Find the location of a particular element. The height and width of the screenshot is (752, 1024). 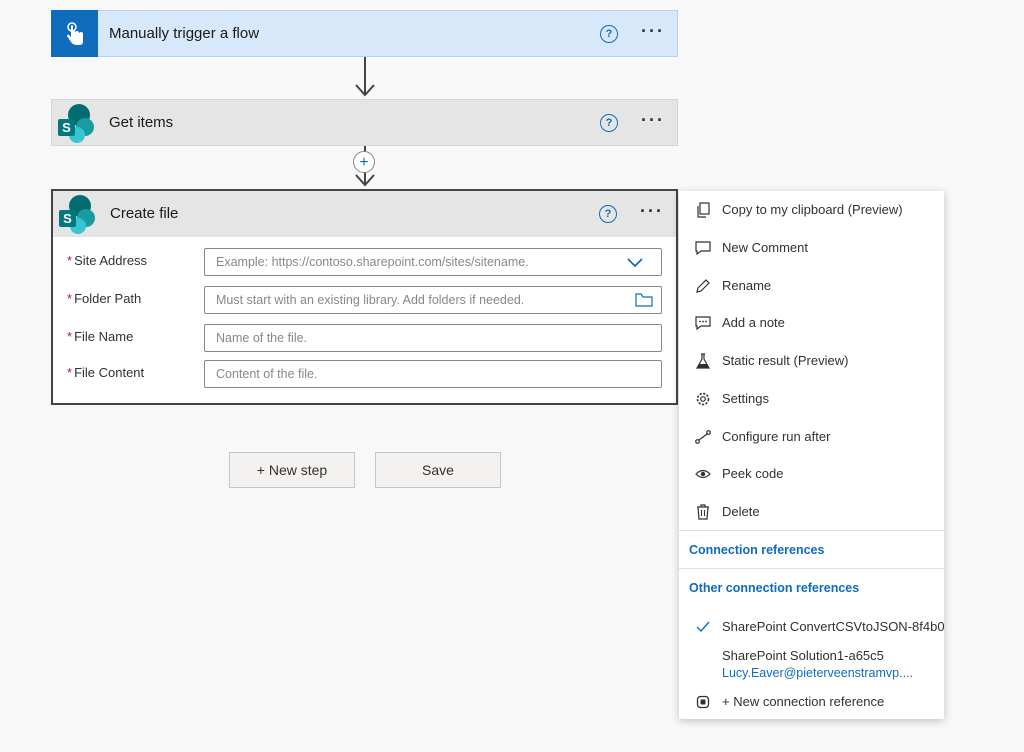

folder-path-label: * Folder Path is located at coordinates (104, 298).